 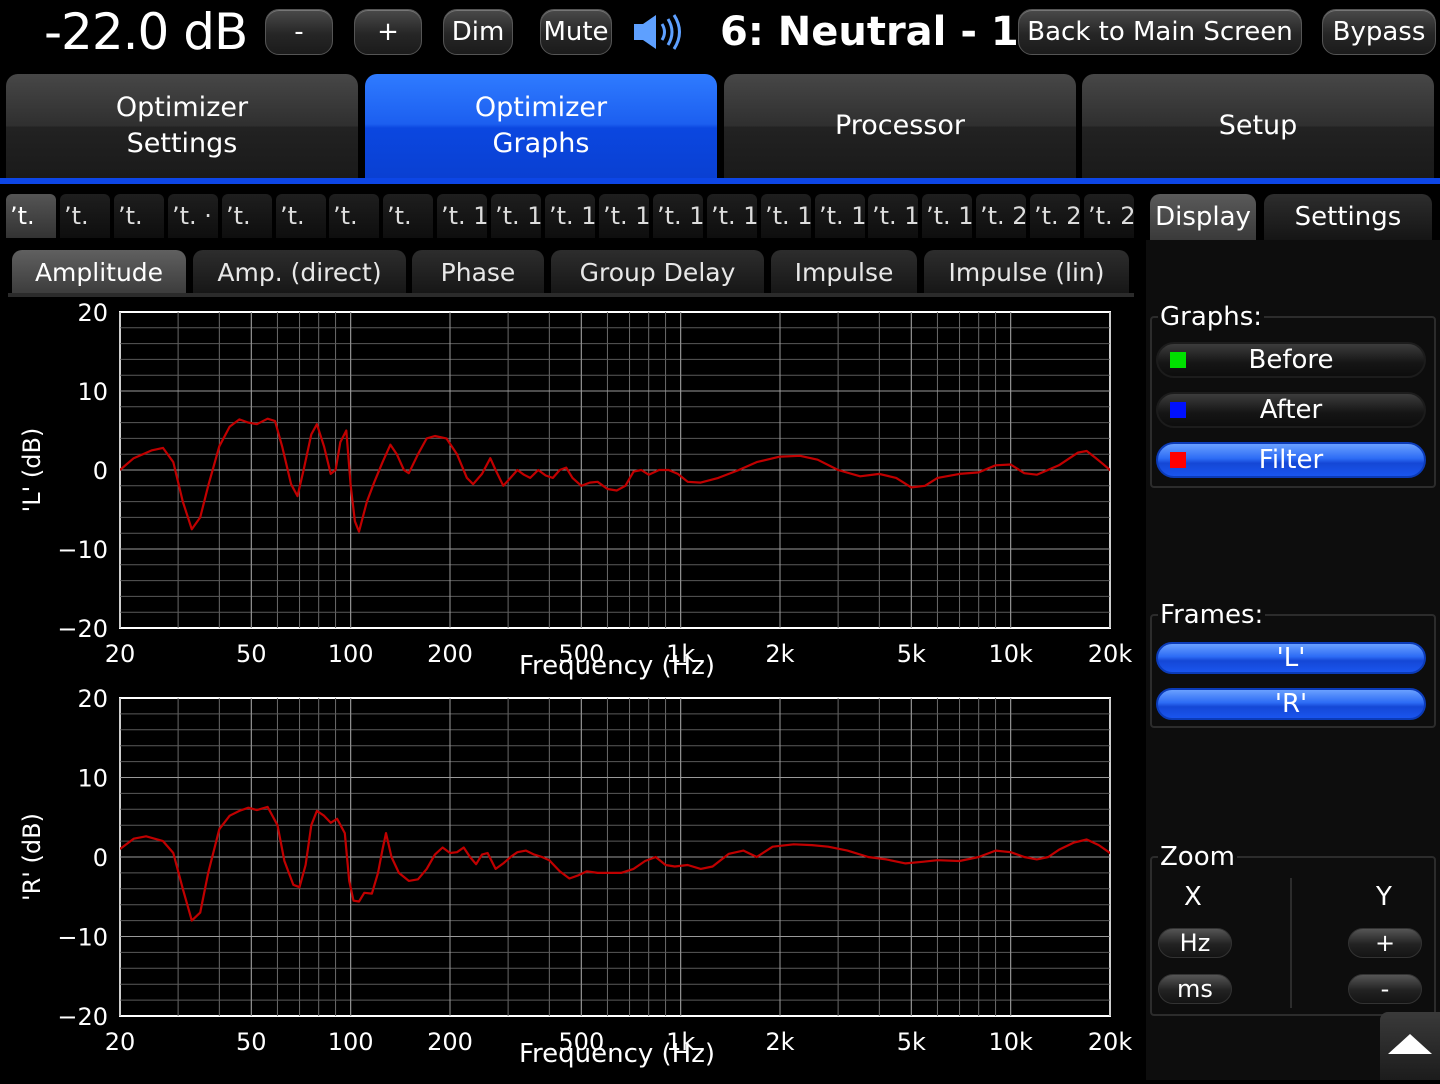 I want to click on graphs-legend: Graphs:, so click(x=1211, y=317).